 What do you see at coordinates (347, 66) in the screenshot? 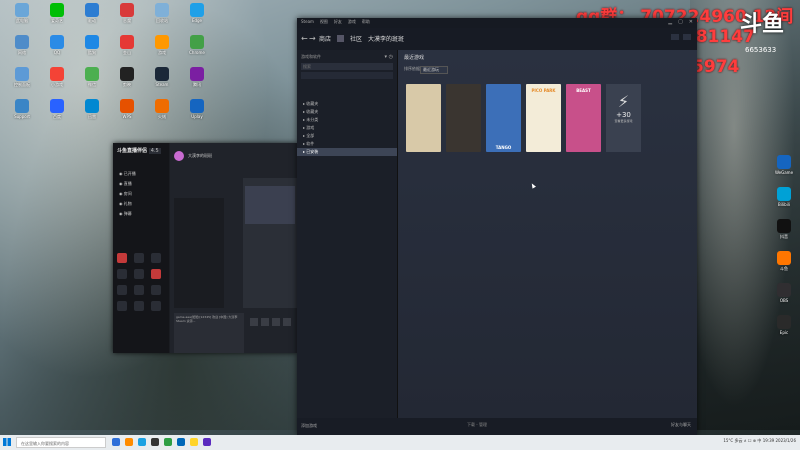
I see `library-search-input` at bounding box center [347, 66].